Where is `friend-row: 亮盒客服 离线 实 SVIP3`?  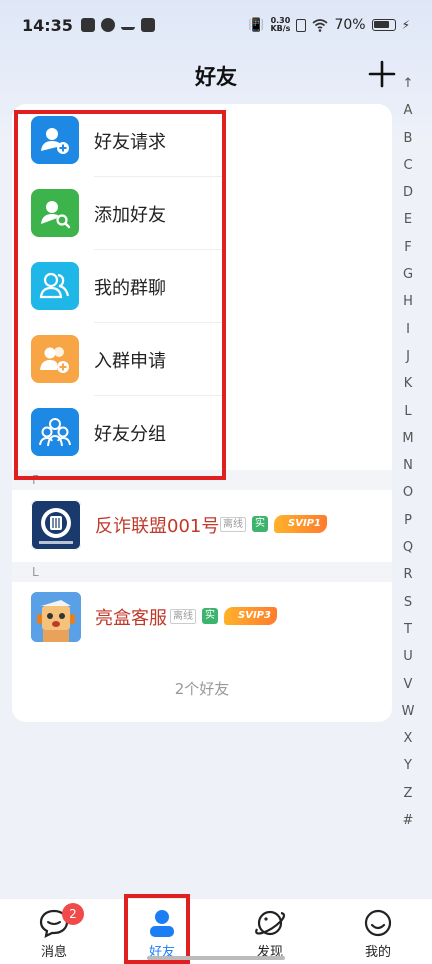
friend-row: 亮盒客服 离线 实 SVIP3 is located at coordinates (202, 618).